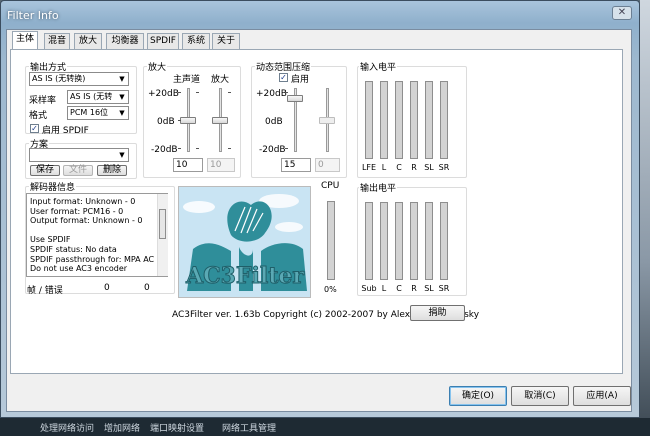 This screenshot has height=436, width=650. I want to click on decoder-info-line: Do not use AC3 encoder, so click(79, 269).